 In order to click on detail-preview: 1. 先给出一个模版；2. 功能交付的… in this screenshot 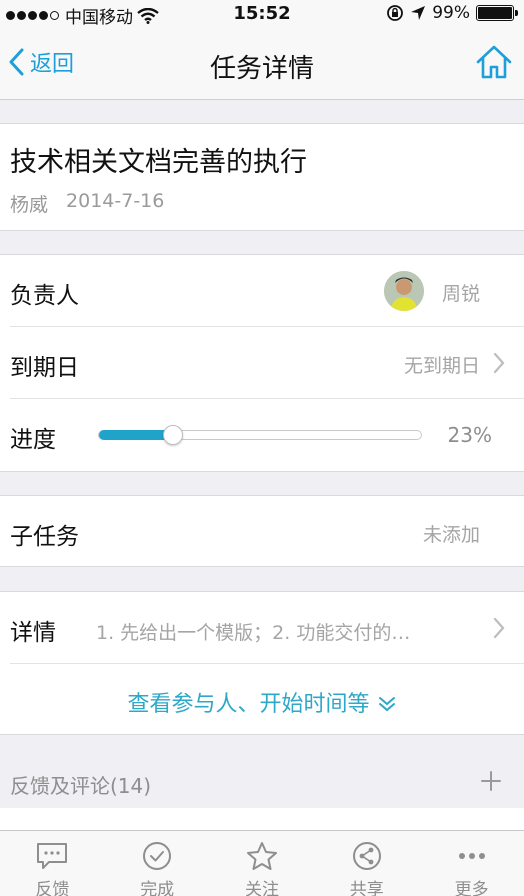, I will do `click(253, 633)`.